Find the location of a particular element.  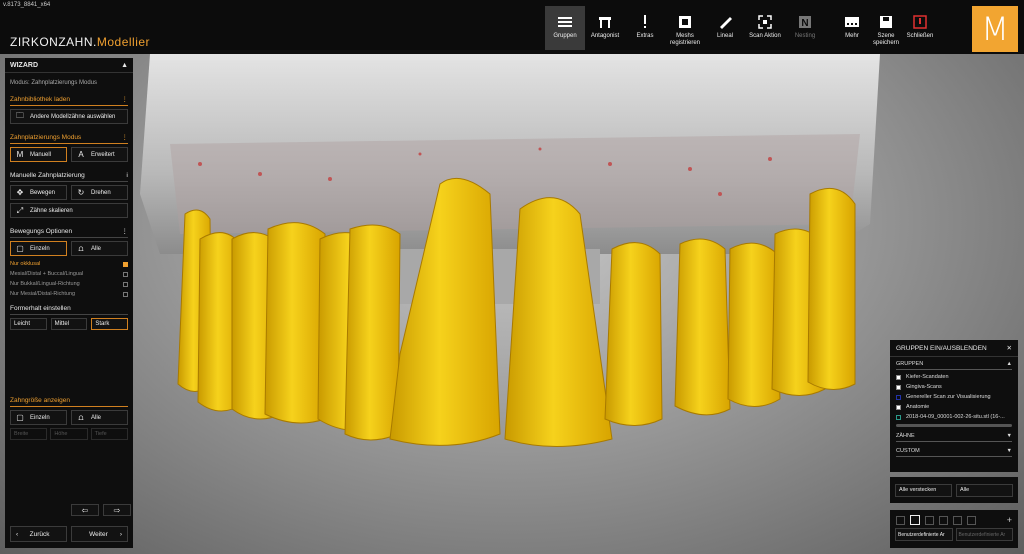

svg-text: N is located at coordinates (804, 23).